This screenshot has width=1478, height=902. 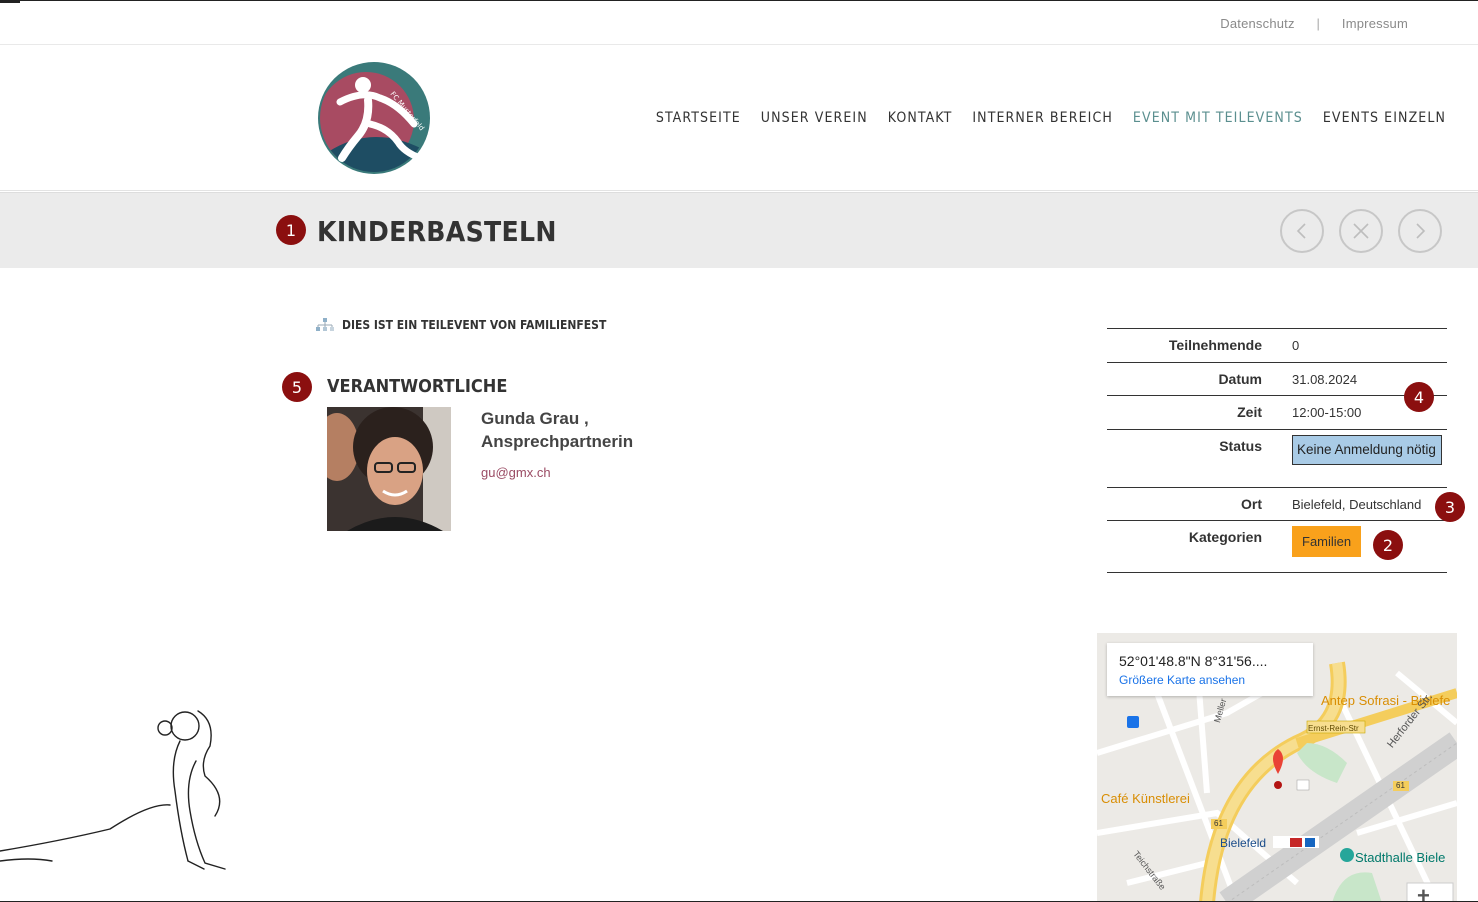 I want to click on info-row-time: Zeit 12:00-15:00, so click(x=1277, y=413).